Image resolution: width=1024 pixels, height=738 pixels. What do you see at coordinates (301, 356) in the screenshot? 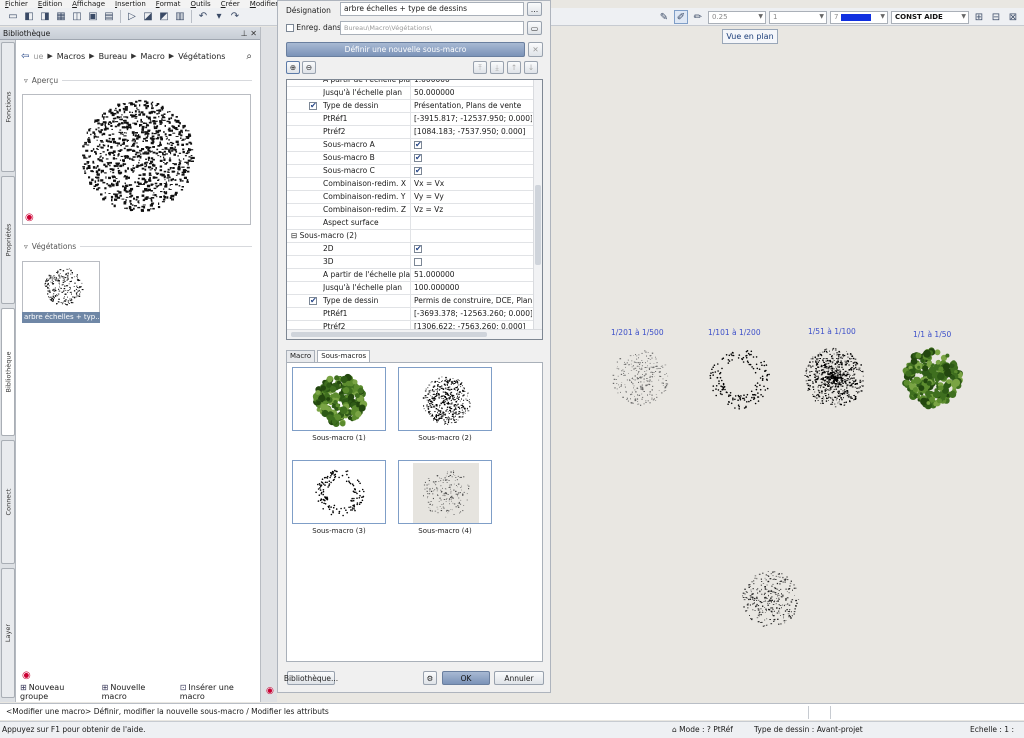
I see `tab-macro: Macro` at bounding box center [301, 356].